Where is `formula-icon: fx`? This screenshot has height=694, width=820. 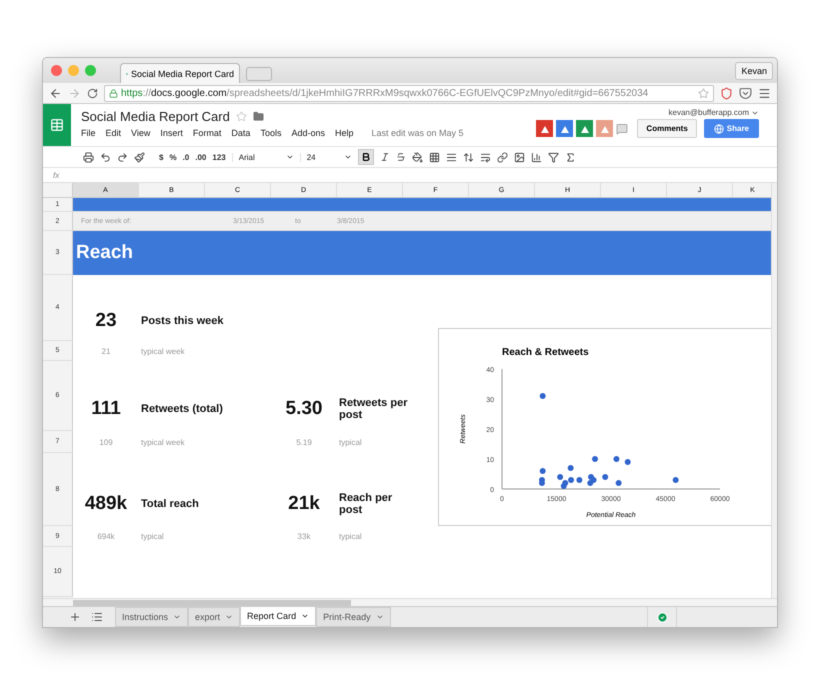
formula-icon: fx is located at coordinates (56, 175).